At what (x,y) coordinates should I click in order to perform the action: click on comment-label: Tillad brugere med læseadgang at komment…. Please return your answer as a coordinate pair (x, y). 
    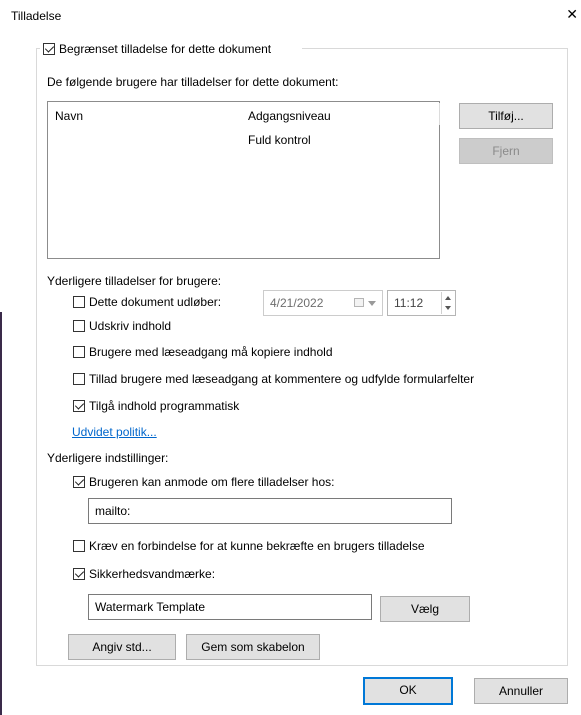
    Looking at the image, I should click on (282, 379).